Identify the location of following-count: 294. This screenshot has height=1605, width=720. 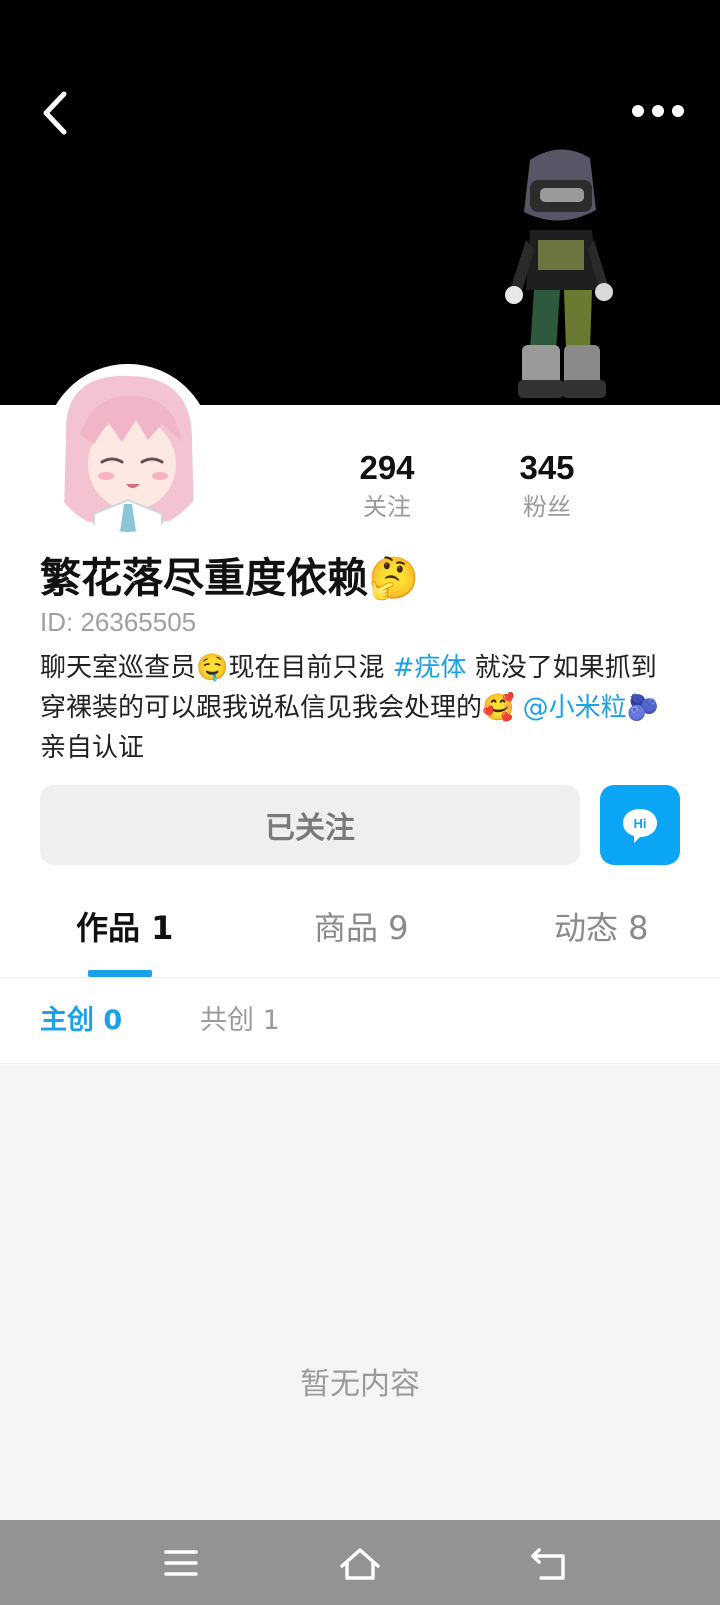
(387, 467).